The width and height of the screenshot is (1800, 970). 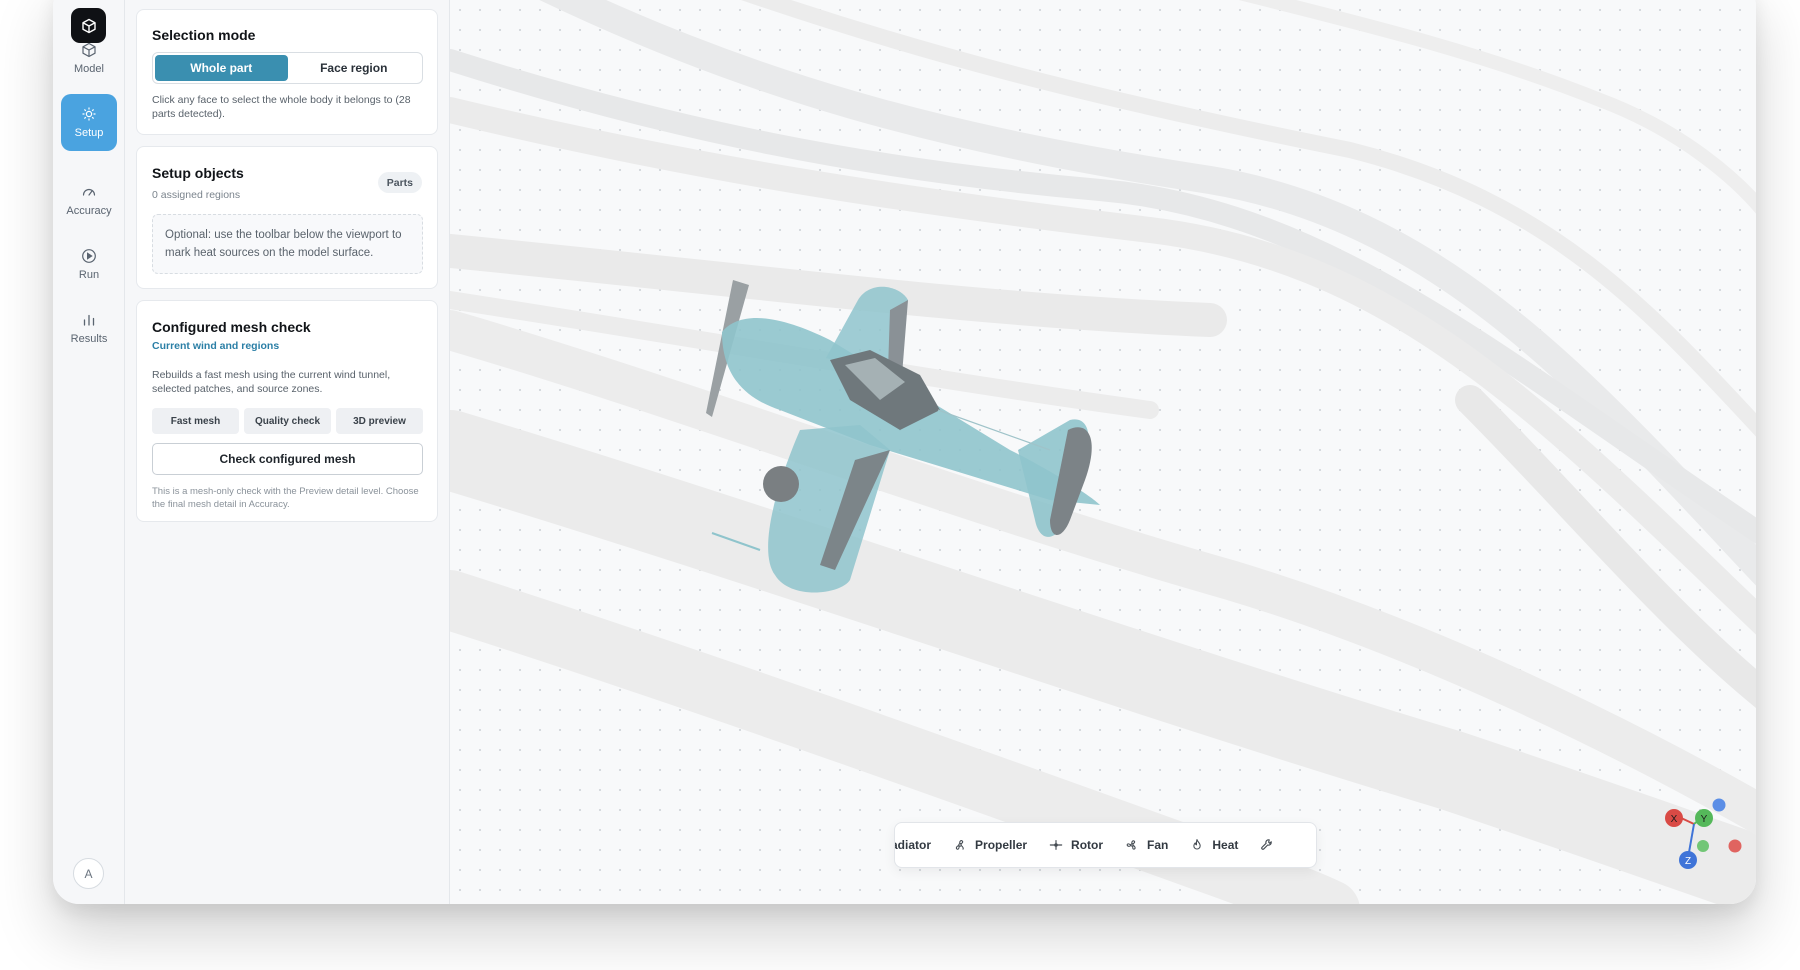 What do you see at coordinates (959, 845) in the screenshot?
I see `propeller-icon` at bounding box center [959, 845].